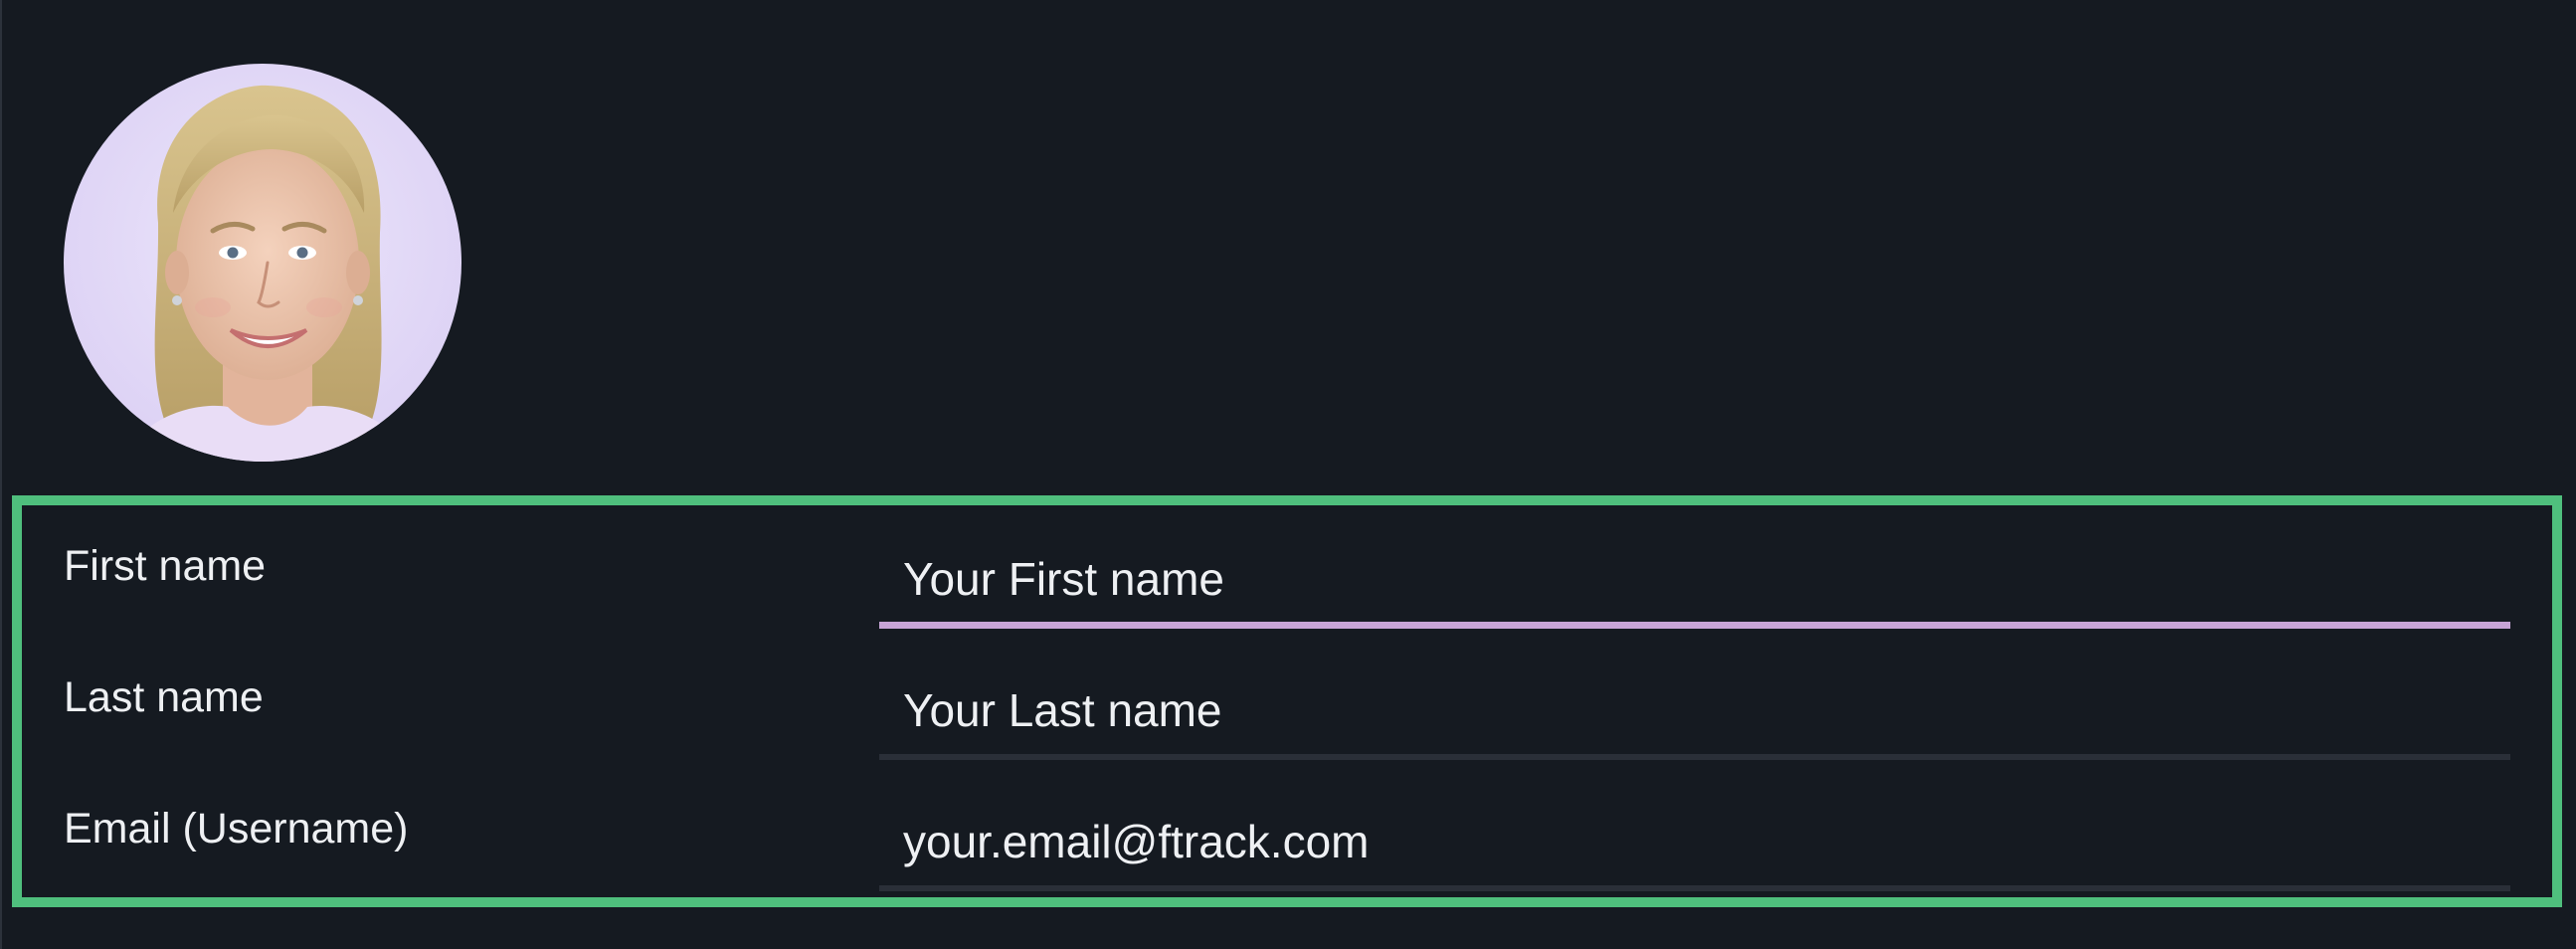 The height and width of the screenshot is (949, 2576). What do you see at coordinates (1694, 582) in the screenshot?
I see `first-name-input` at bounding box center [1694, 582].